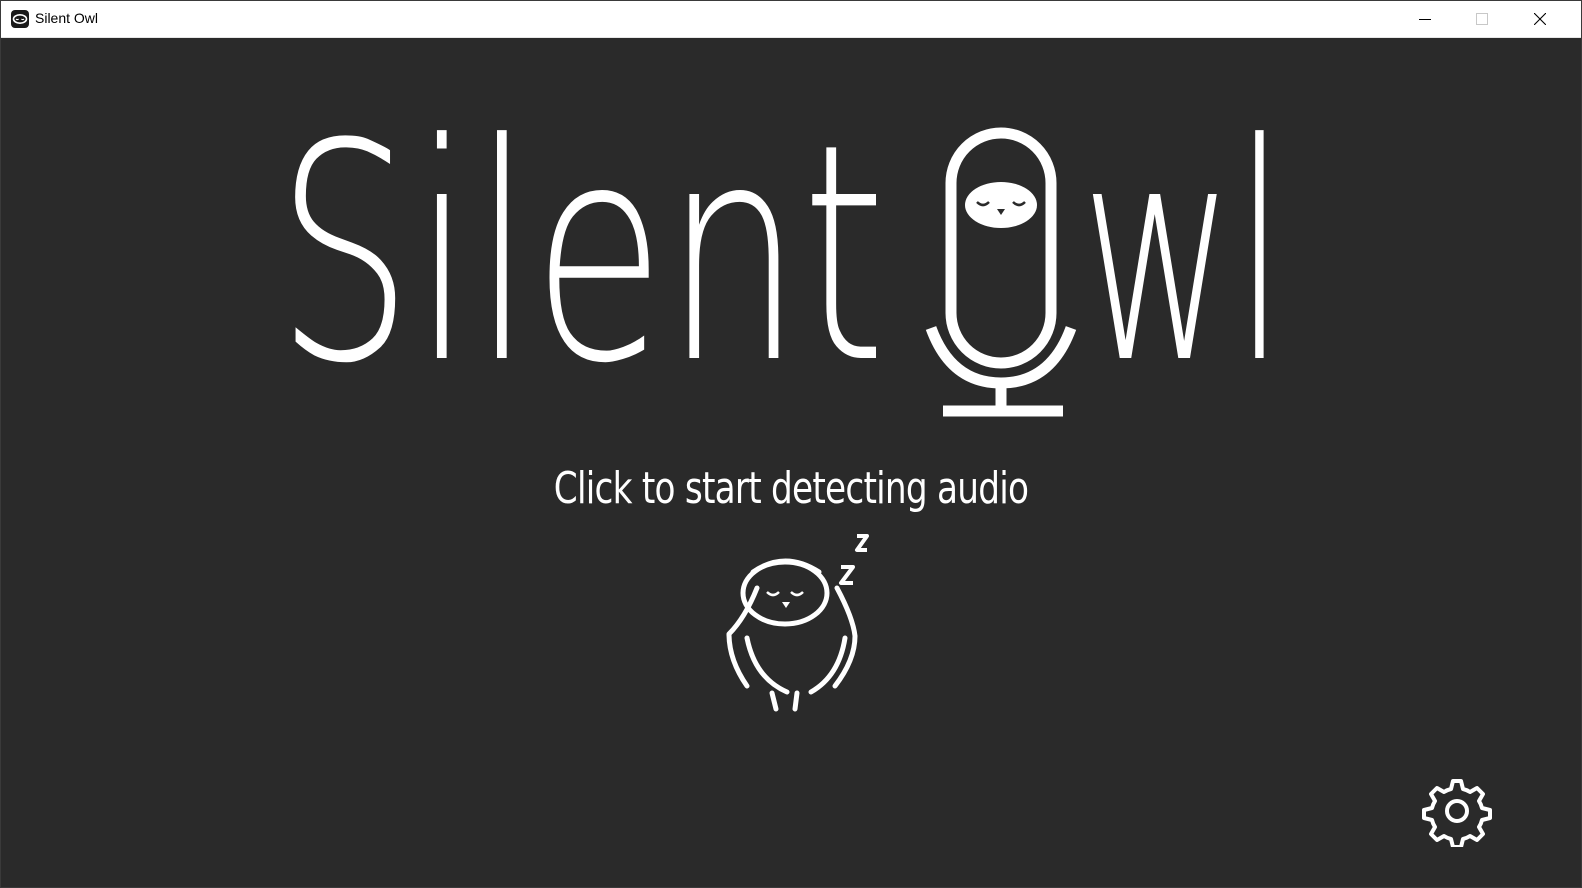  What do you see at coordinates (581, 273) in the screenshot?
I see `logo-text-silent: Silent` at bounding box center [581, 273].